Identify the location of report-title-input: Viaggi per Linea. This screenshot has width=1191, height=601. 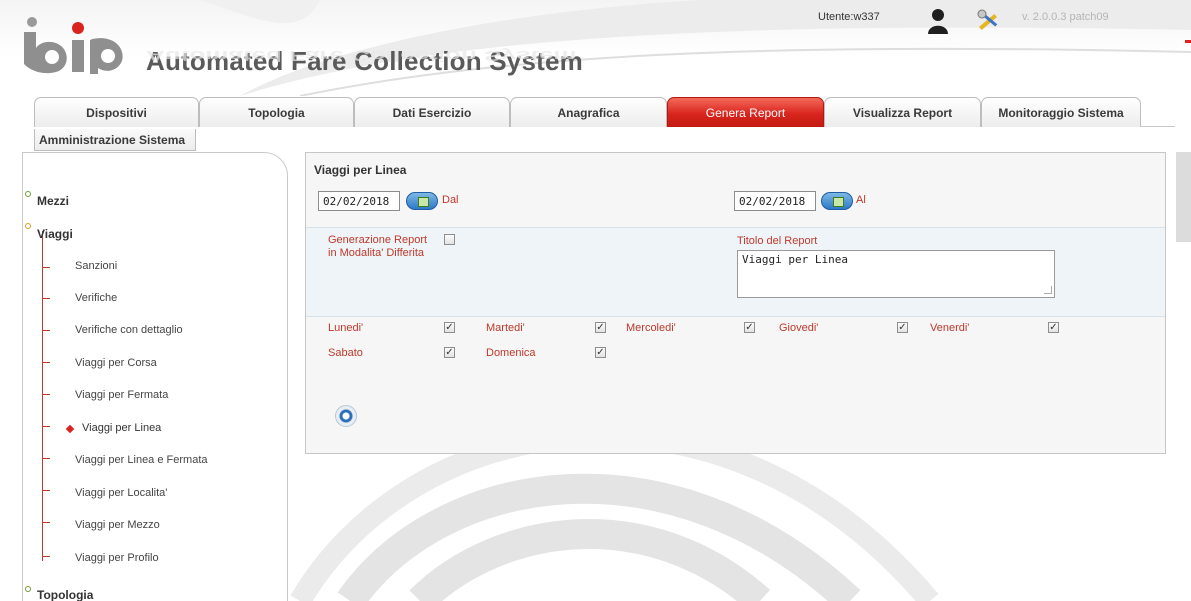
(896, 274).